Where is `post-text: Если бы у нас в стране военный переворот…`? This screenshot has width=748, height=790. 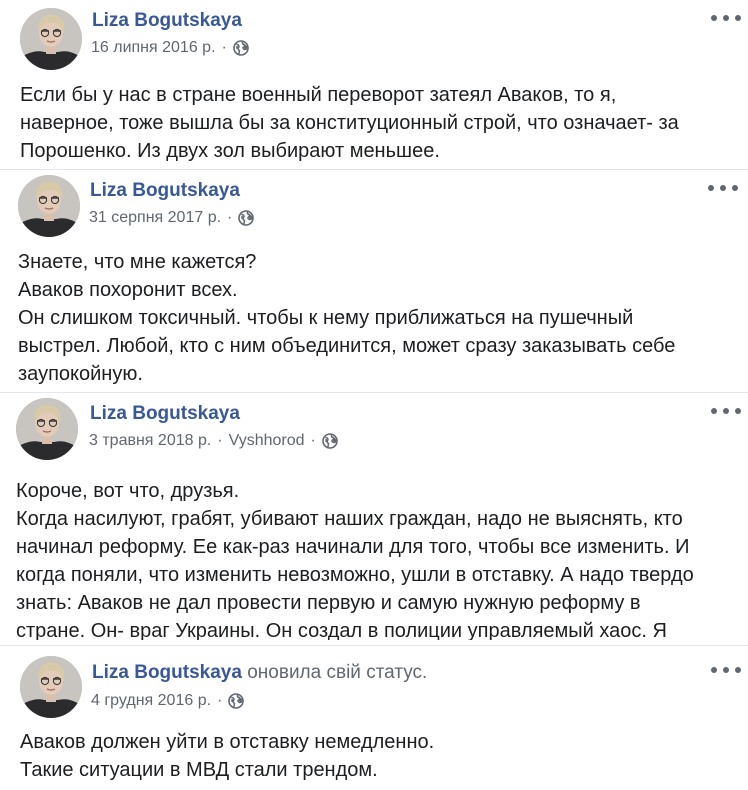 post-text: Если бы у нас в стране военный переворот… is located at coordinates (349, 123).